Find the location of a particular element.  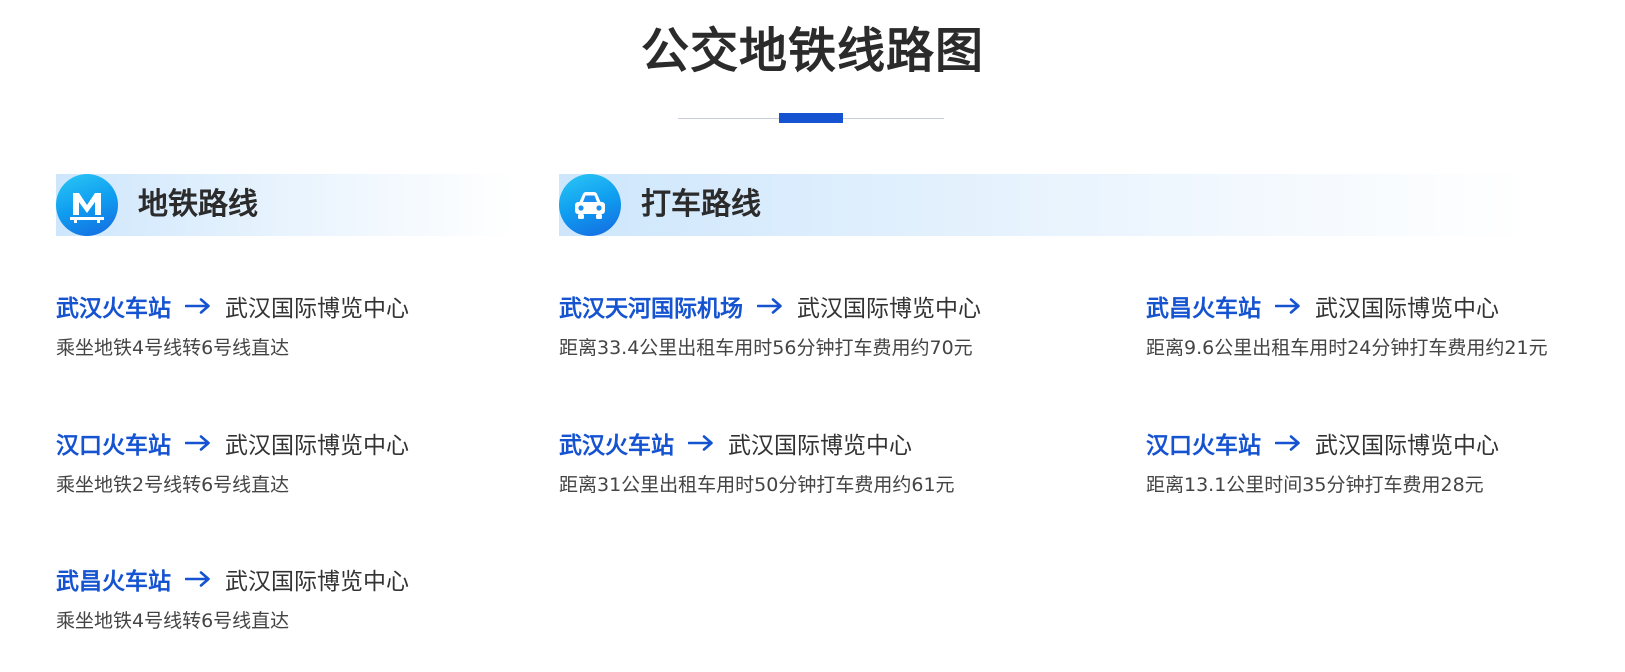

metro-m-icon is located at coordinates (87, 205).